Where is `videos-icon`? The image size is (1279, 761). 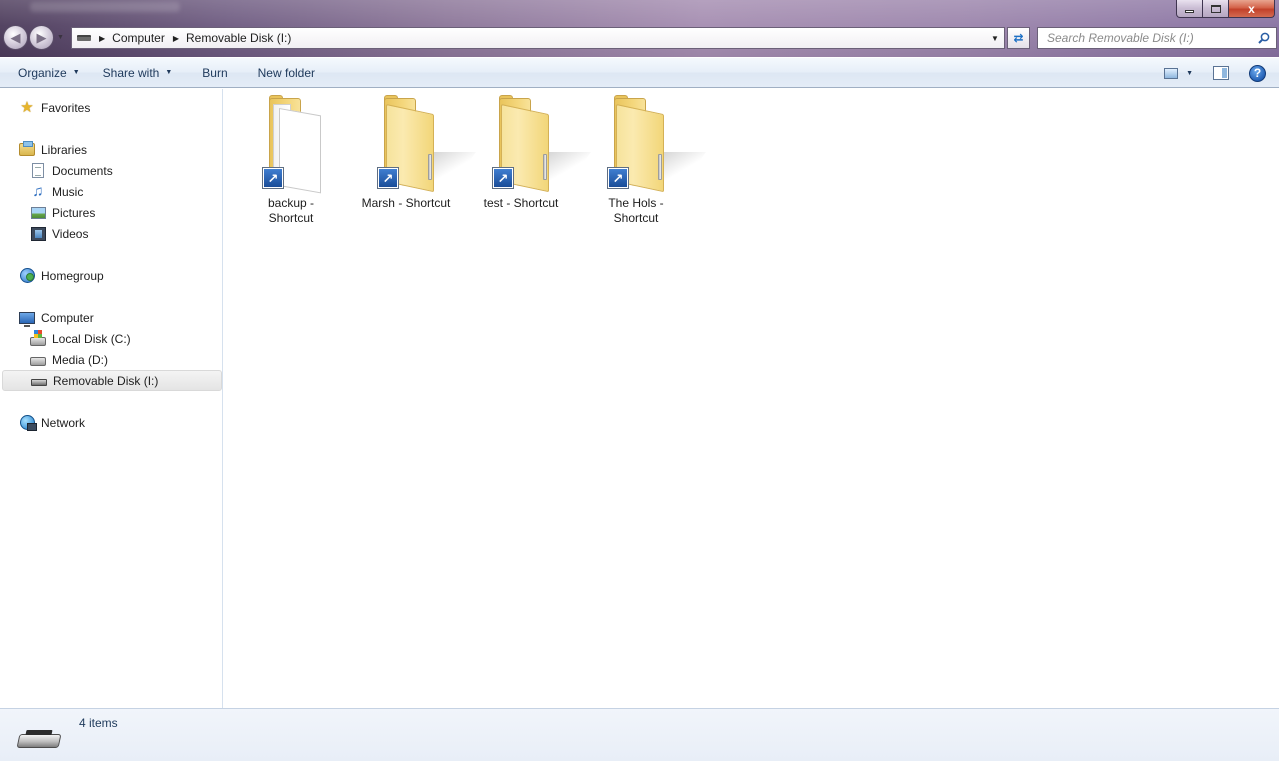 videos-icon is located at coordinates (38, 234).